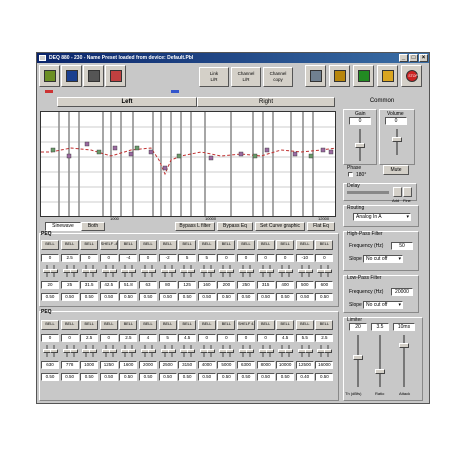 The width and height of the screenshot is (458, 458). Describe the element at coordinates (324, 365) in the screenshot. I see `peq-freq-field: 16000` at that location.